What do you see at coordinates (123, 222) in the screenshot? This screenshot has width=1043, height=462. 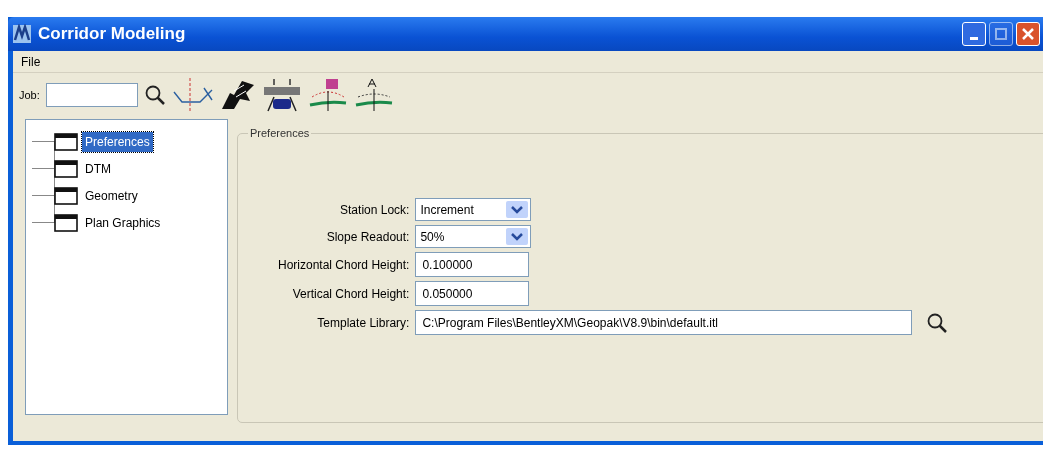 I see `tree-item: Plan Graphics` at bounding box center [123, 222].